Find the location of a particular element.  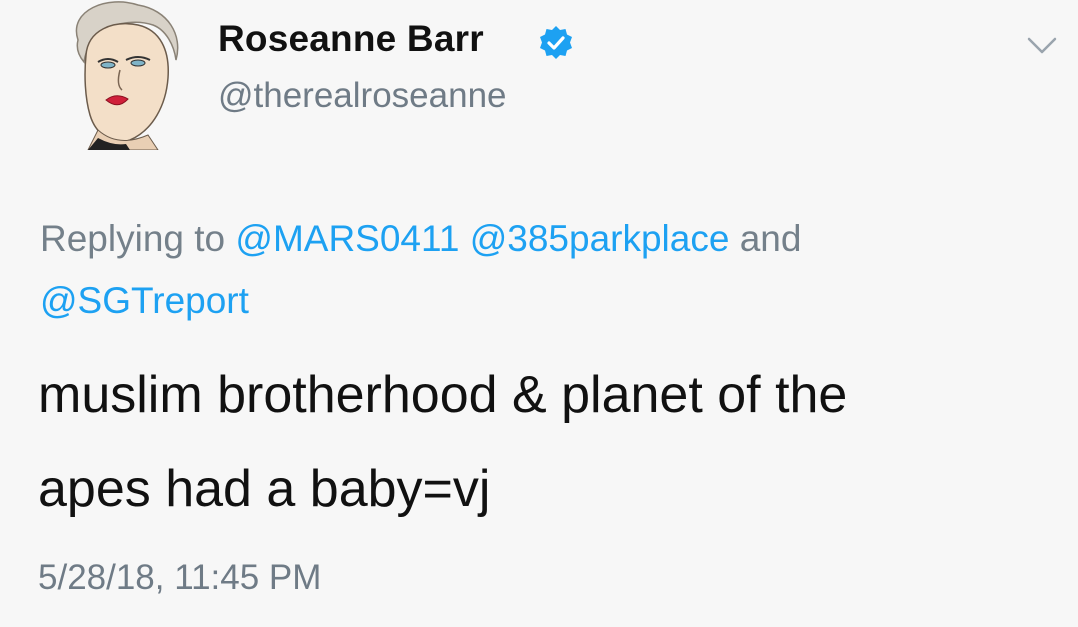

mention-link: @SGTreport is located at coordinates (144, 300).